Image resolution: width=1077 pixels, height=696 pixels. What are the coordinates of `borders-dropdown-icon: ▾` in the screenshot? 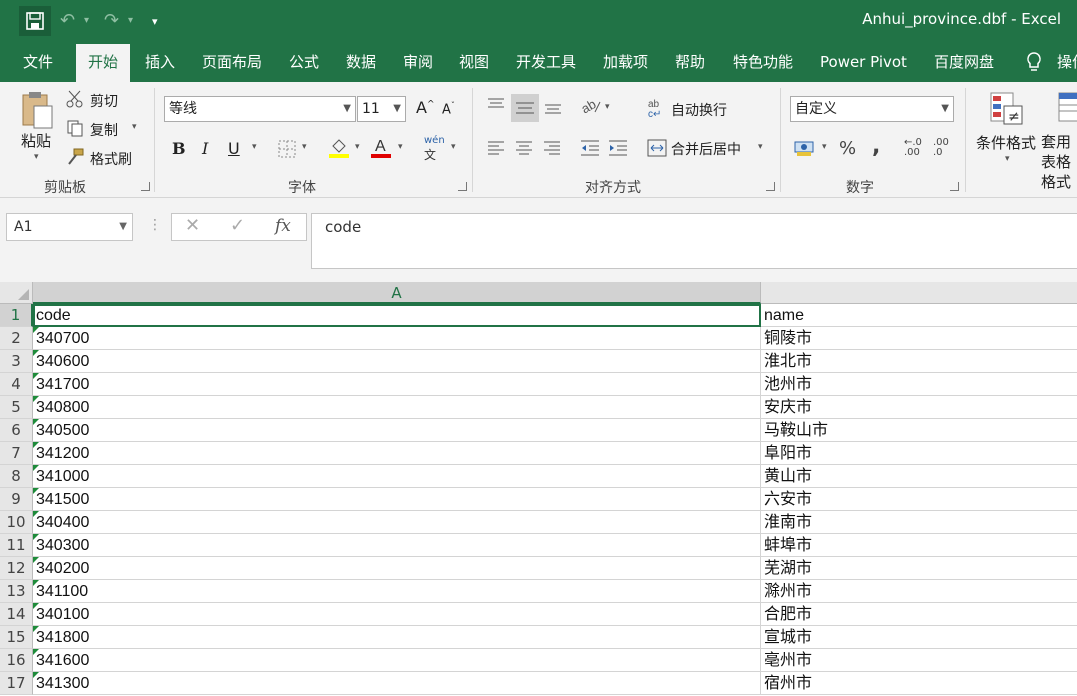 It's located at (304, 147).